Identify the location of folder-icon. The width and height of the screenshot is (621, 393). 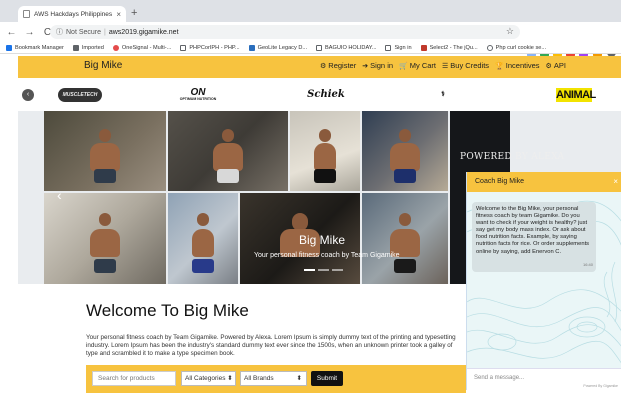
(75, 47).